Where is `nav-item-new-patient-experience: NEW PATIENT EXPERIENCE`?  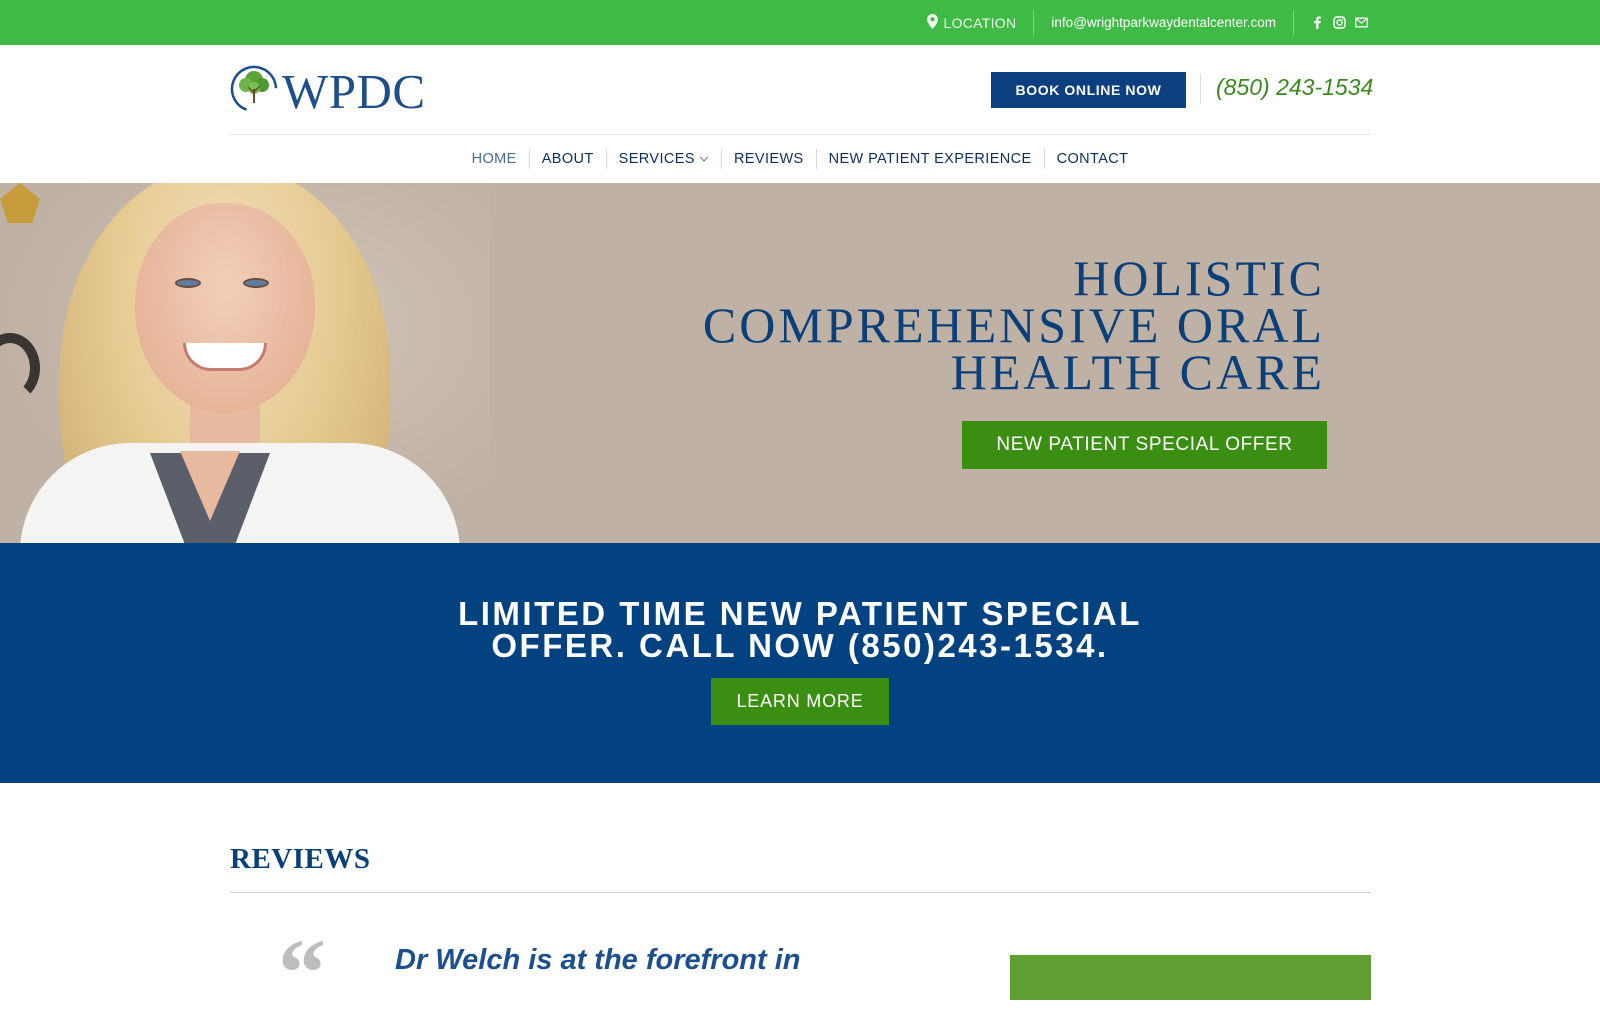
nav-item-new-patient-experience: NEW PATIENT EXPERIENCE is located at coordinates (929, 159).